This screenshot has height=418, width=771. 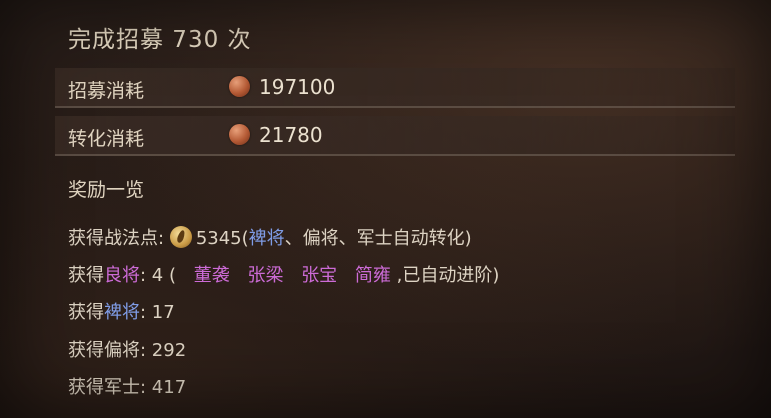 What do you see at coordinates (160, 40) in the screenshot?
I see `recruit-count-title: 完成招募 730 次` at bounding box center [160, 40].